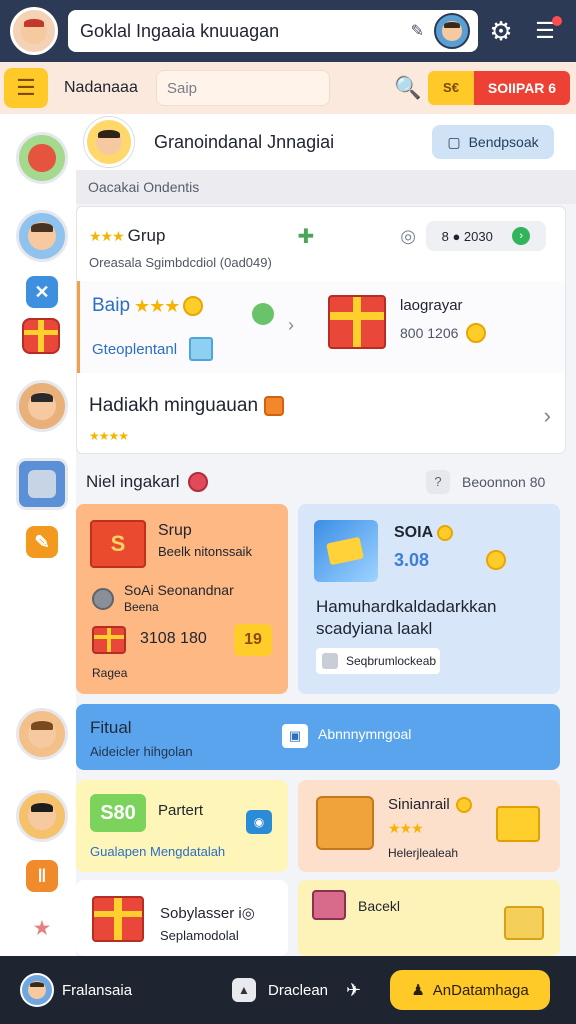 This screenshot has height=1024, width=576. What do you see at coordinates (41, 336) in the screenshot?
I see `rail-gift-icon` at bounding box center [41, 336].